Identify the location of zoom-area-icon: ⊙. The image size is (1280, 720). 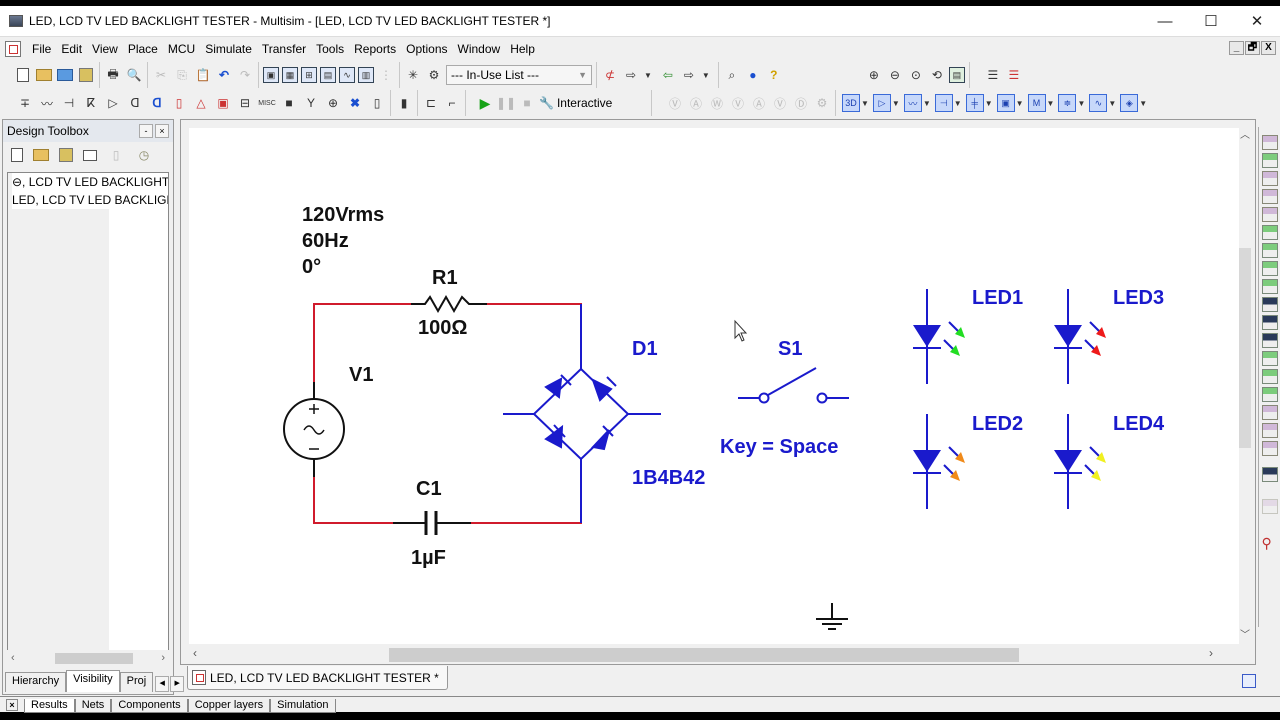
(916, 75).